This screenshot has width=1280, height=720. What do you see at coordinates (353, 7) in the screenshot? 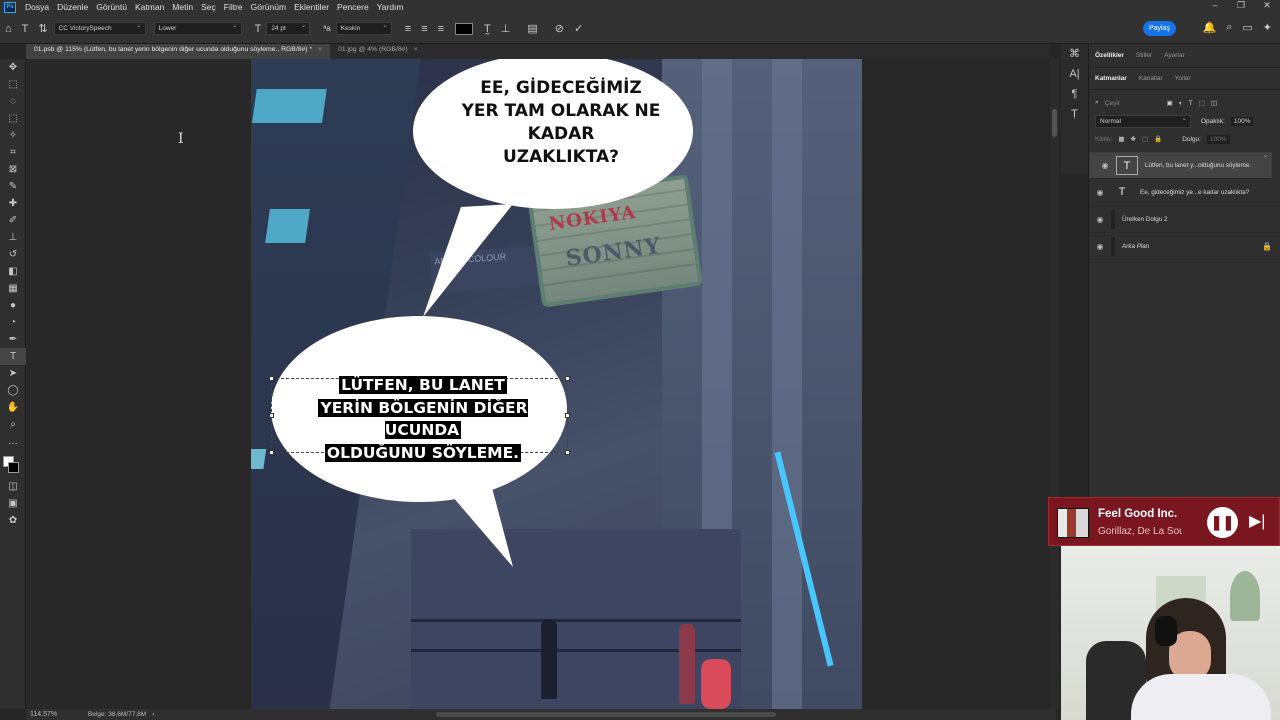
I see `menu-window: Pencere` at bounding box center [353, 7].